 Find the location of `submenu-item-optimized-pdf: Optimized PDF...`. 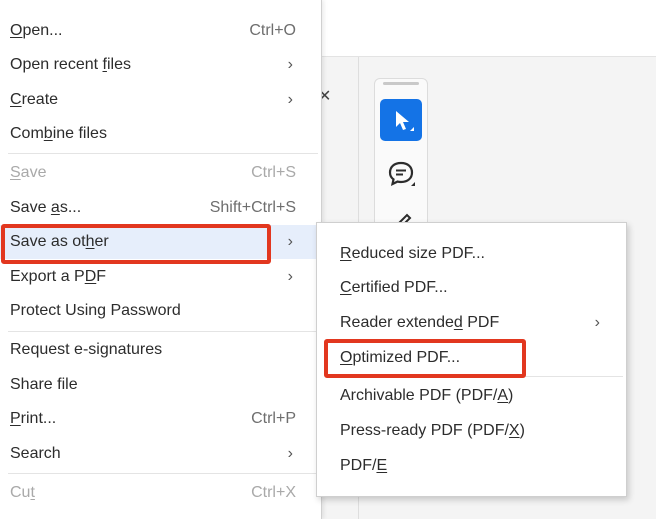

submenu-item-optimized-pdf: Optimized PDF... is located at coordinates (471, 358).